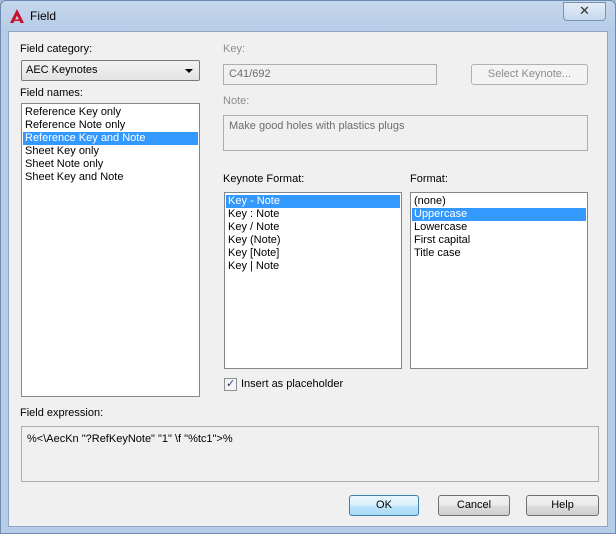 The height and width of the screenshot is (534, 616). I want to click on keynote-format-label: Keynote Format:, so click(264, 179).